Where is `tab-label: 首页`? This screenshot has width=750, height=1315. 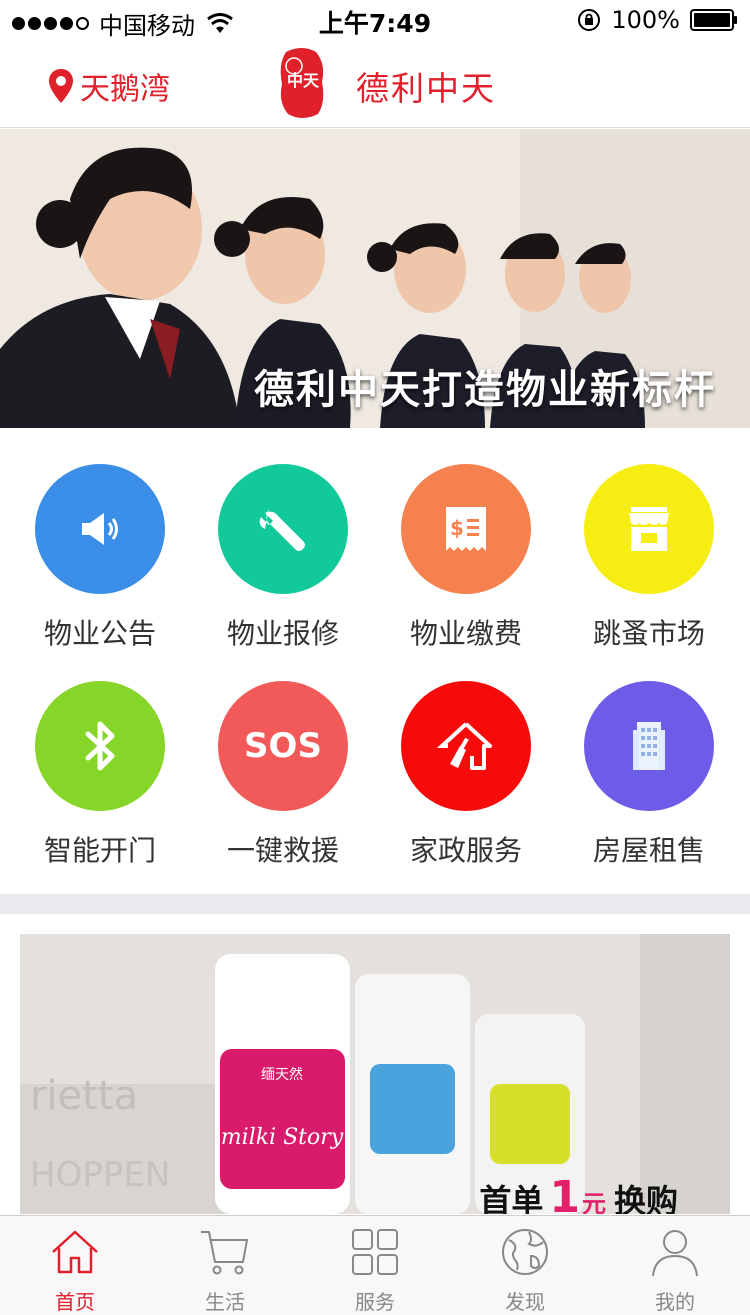
tab-label: 首页 is located at coordinates (75, 1302).